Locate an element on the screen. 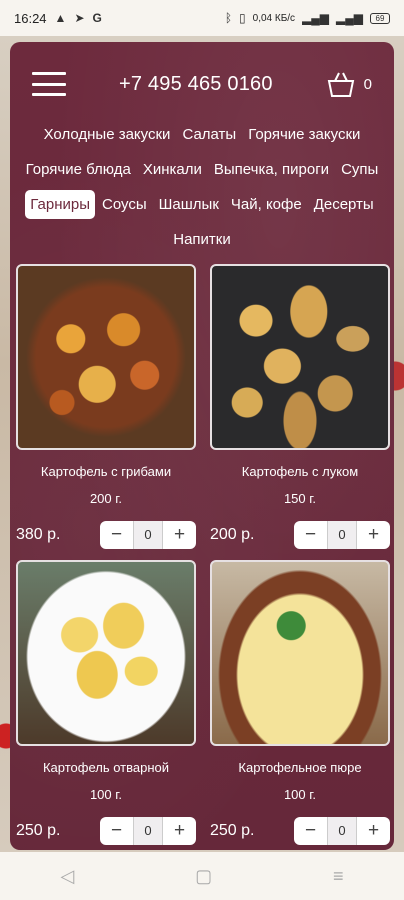 This screenshot has height=900, width=404. header: +7 495 465 0160 0 is located at coordinates (202, 84).